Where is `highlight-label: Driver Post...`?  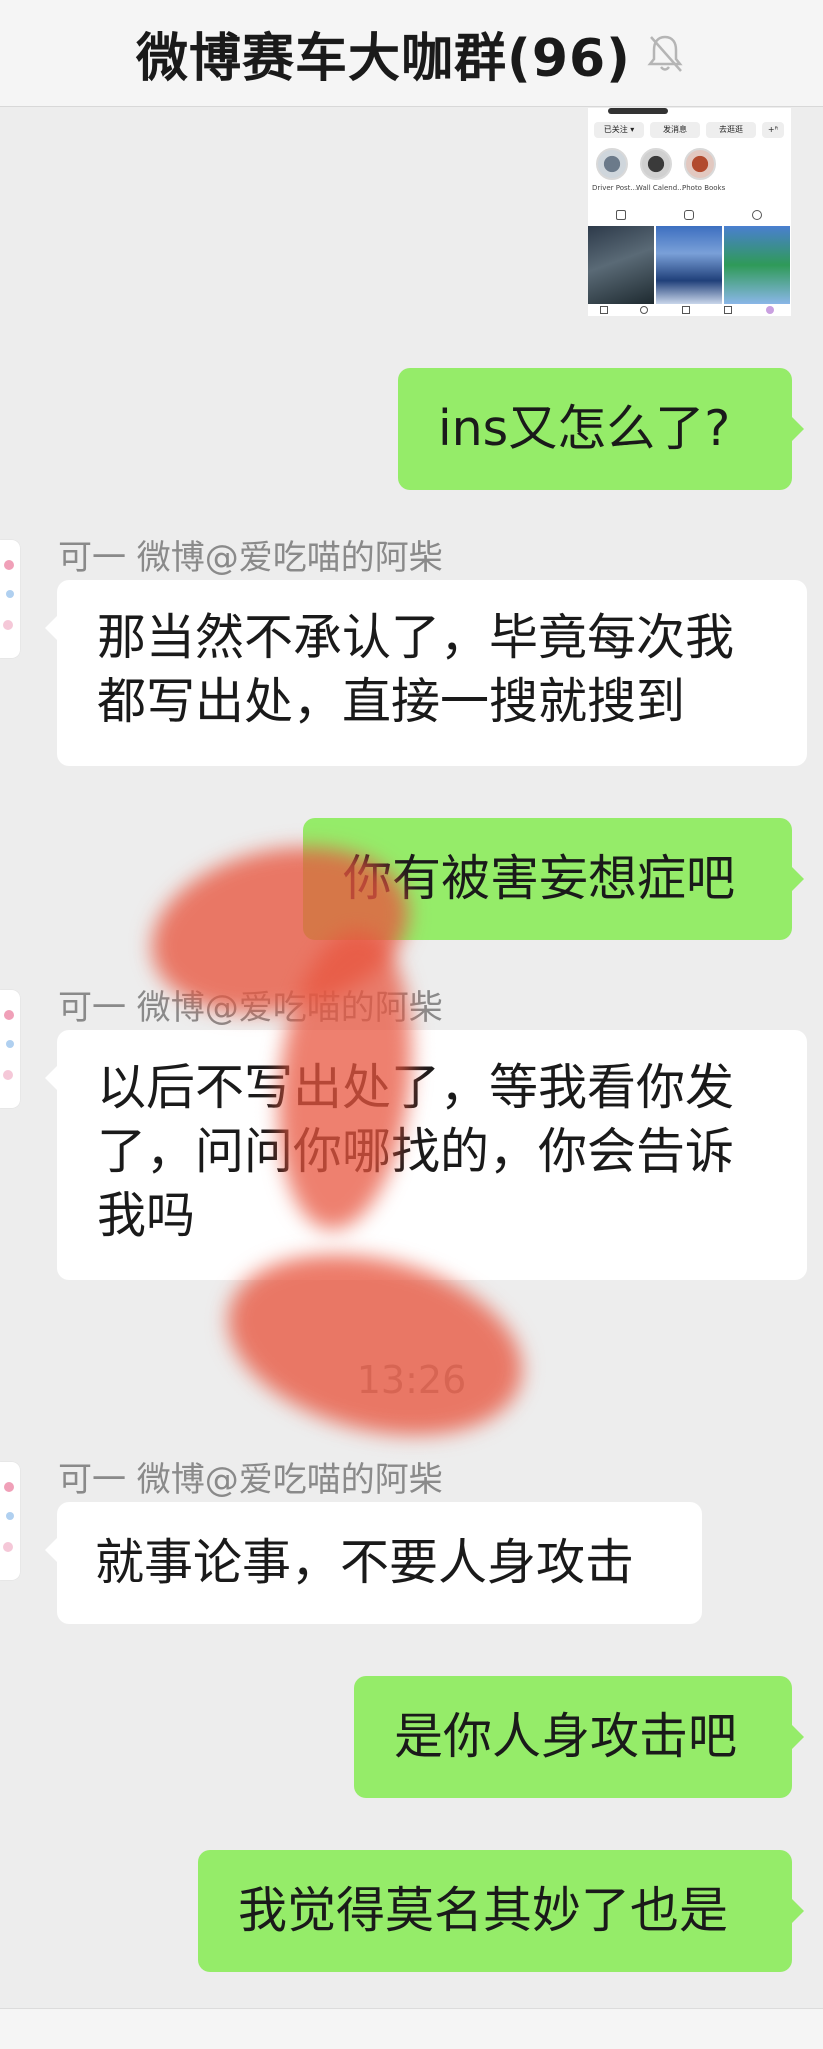
highlight-label: Driver Post... is located at coordinates (615, 188).